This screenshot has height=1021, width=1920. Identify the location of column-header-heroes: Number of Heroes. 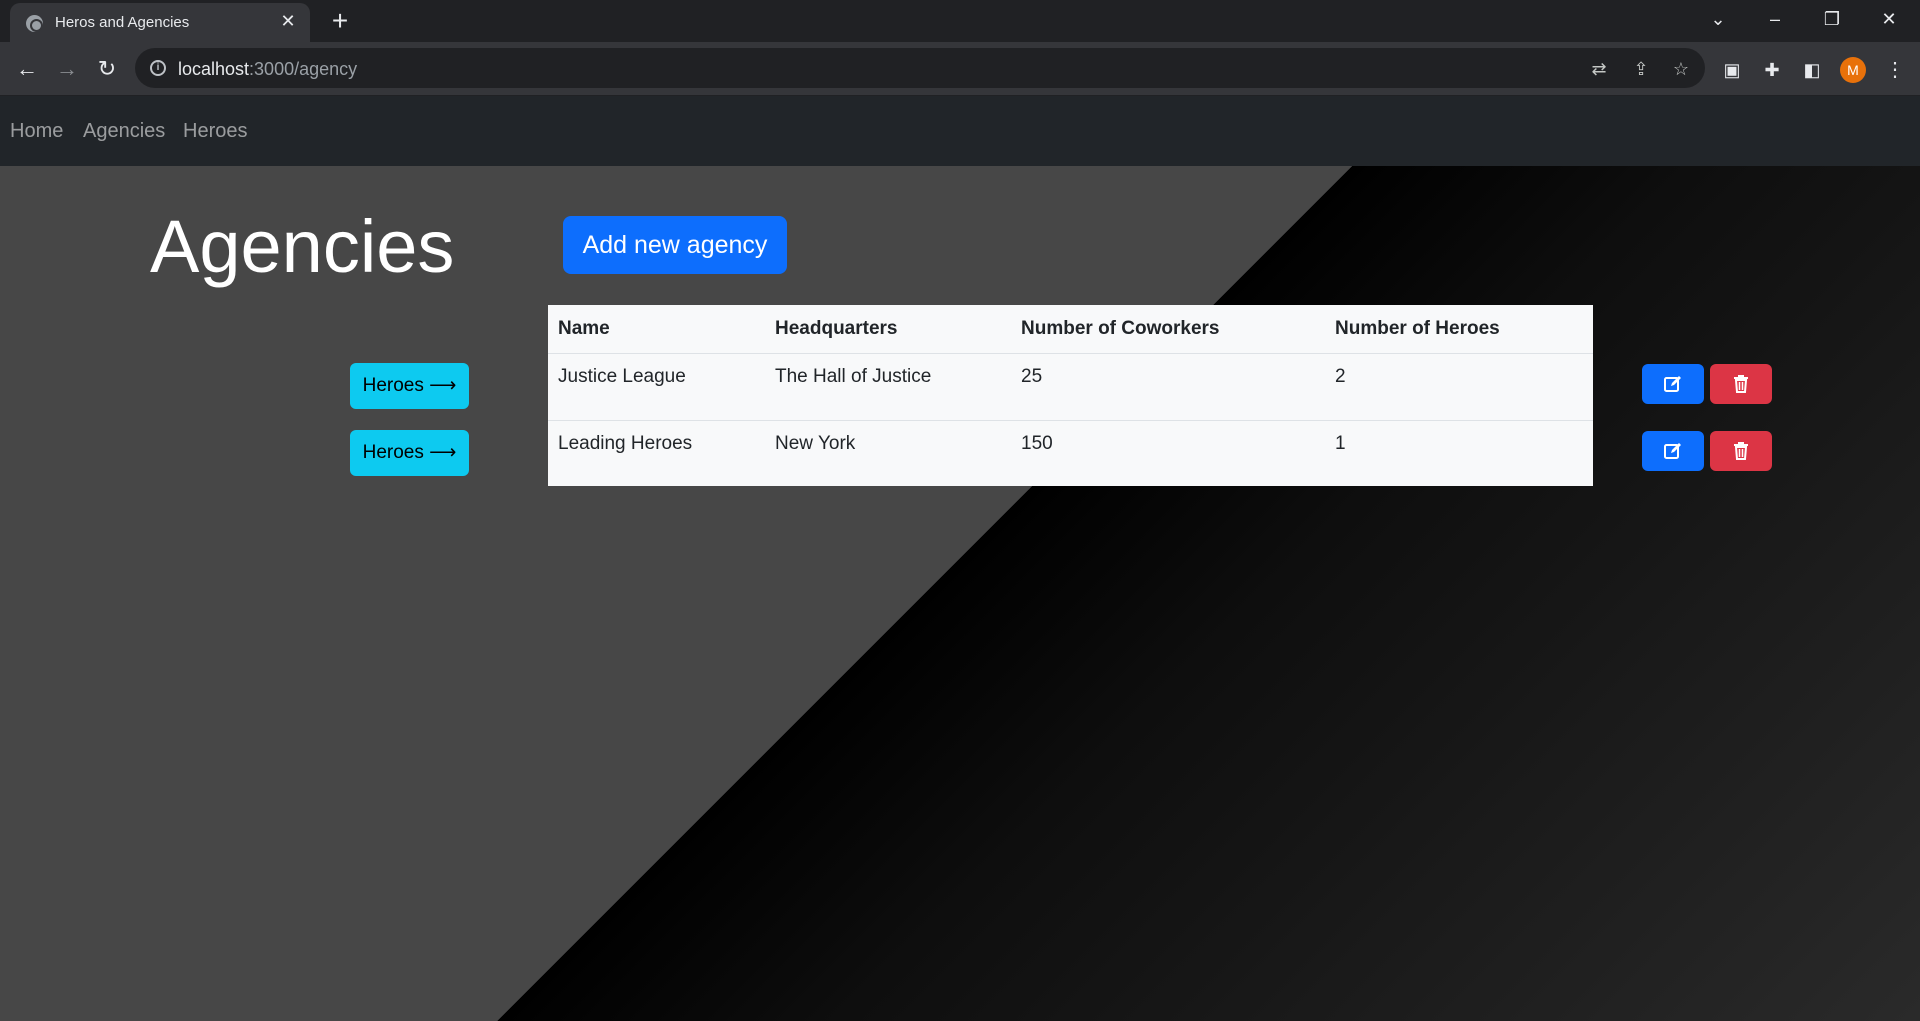
(1459, 329).